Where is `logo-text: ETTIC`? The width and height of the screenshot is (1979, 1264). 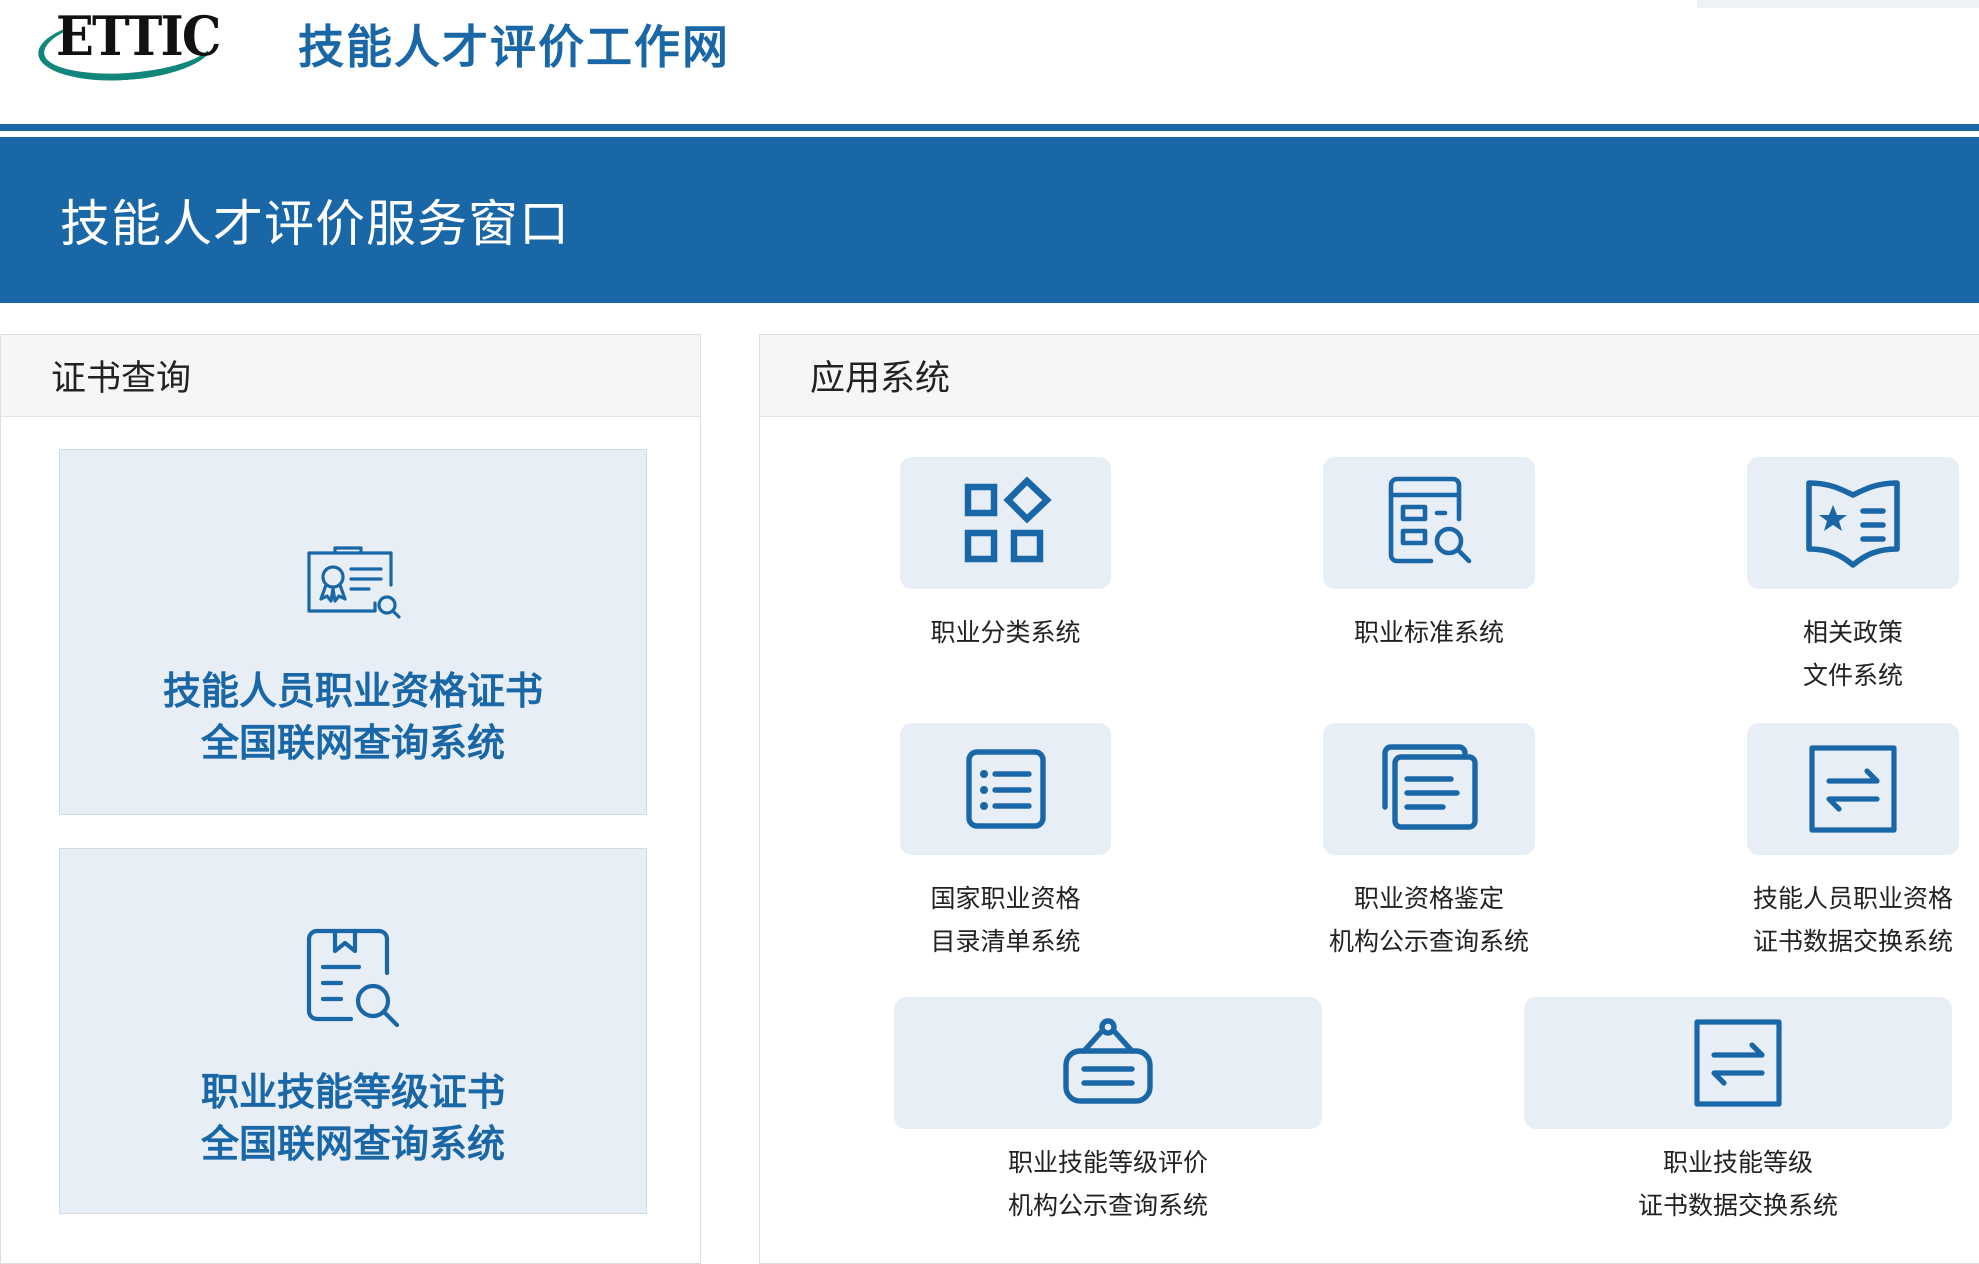 logo-text: ETTIC is located at coordinates (138, 36).